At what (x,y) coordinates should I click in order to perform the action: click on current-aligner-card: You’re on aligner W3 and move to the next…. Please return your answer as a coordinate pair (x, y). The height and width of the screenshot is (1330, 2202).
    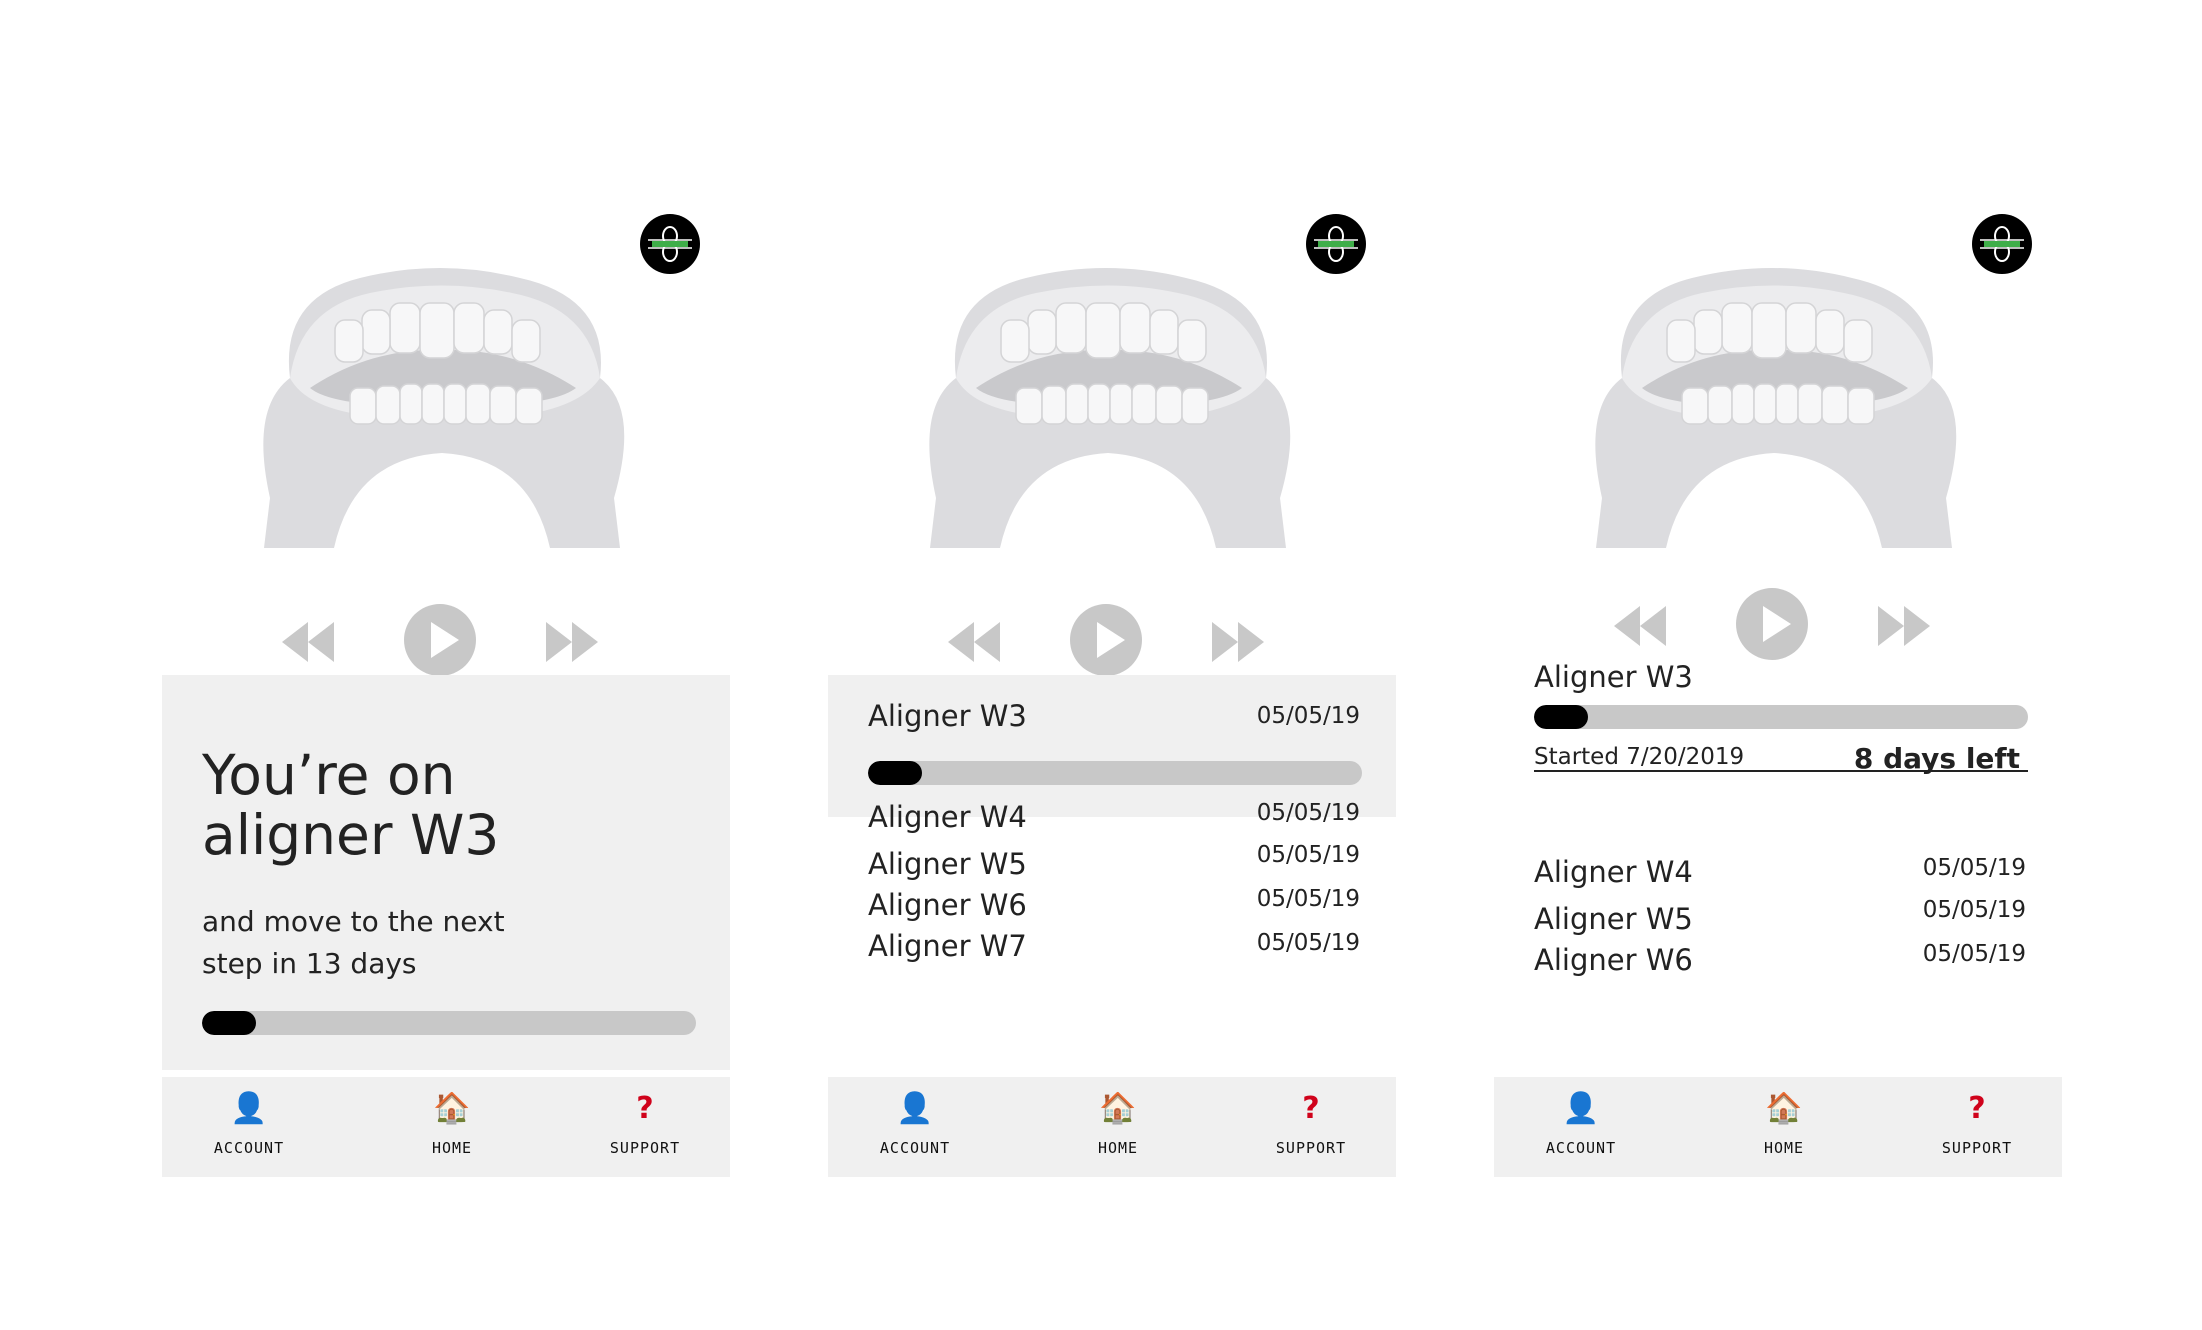
    Looking at the image, I should click on (446, 872).